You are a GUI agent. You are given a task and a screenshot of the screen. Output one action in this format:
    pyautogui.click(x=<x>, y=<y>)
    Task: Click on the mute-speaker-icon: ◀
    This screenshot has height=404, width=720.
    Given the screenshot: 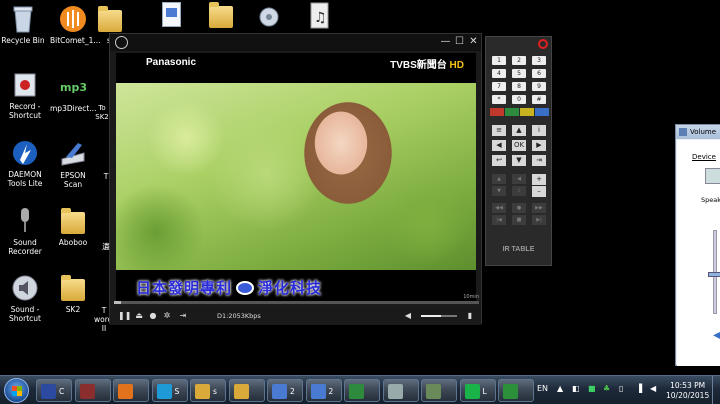 What is the action you would take?
    pyautogui.click(x=716, y=335)
    